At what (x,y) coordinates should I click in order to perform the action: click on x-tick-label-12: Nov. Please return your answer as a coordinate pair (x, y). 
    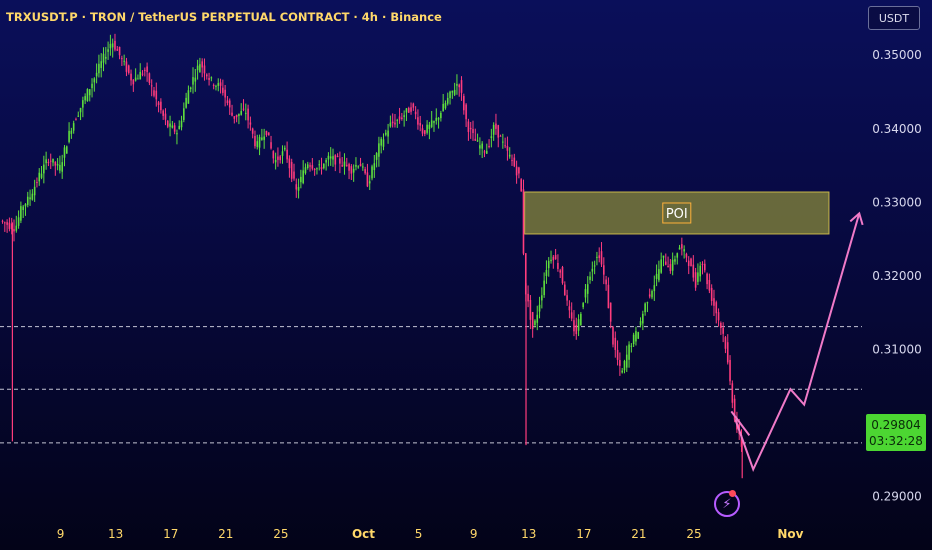
    Looking at the image, I should click on (790, 534).